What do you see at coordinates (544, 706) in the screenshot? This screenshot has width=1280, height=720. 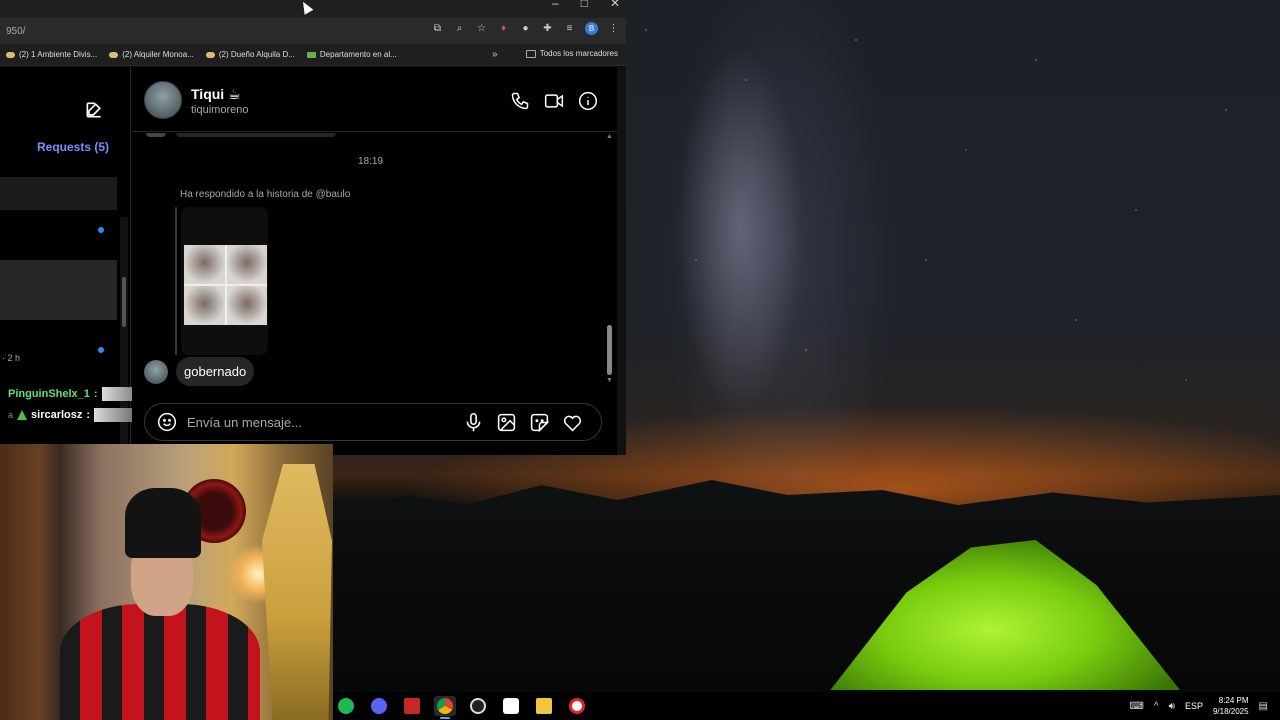 I see `file-explorer-icon` at bounding box center [544, 706].